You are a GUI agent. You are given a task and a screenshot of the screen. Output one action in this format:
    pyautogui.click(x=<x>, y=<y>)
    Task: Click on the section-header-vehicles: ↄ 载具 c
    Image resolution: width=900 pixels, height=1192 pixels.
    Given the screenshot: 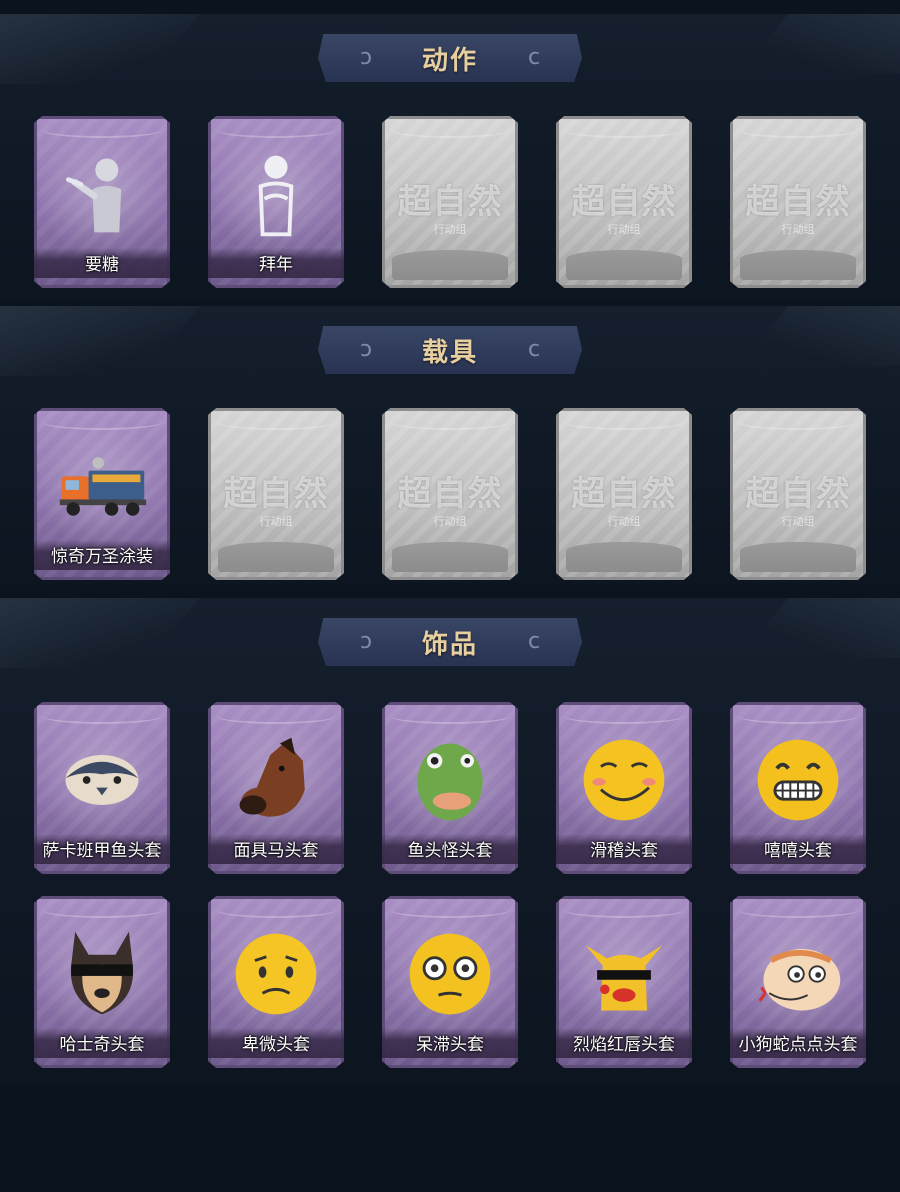 What is the action you would take?
    pyautogui.click(x=450, y=350)
    